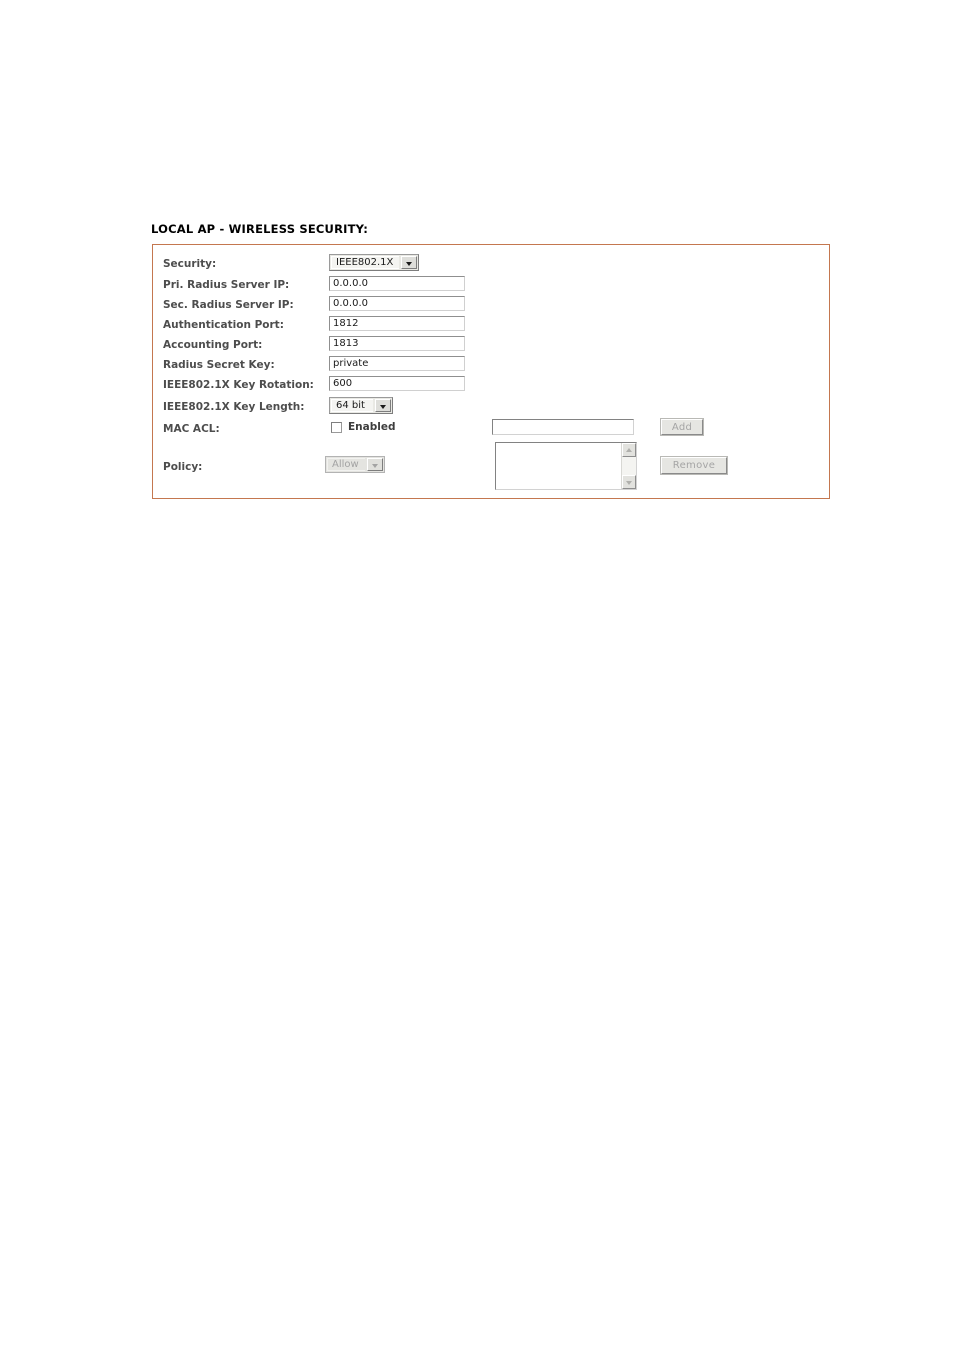 The width and height of the screenshot is (954, 1350). What do you see at coordinates (397, 343) in the screenshot?
I see `acct-port-input` at bounding box center [397, 343].